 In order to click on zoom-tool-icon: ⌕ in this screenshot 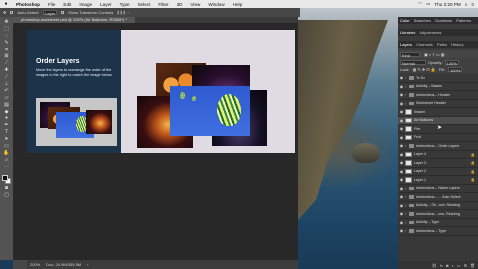, I will do `click(6, 160)`.